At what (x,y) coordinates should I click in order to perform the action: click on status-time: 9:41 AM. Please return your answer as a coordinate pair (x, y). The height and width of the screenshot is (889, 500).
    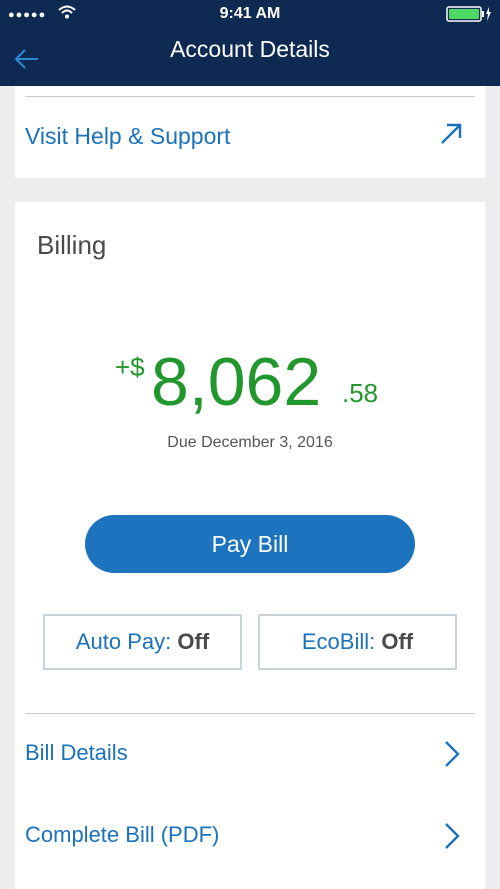
    Looking at the image, I should click on (250, 13).